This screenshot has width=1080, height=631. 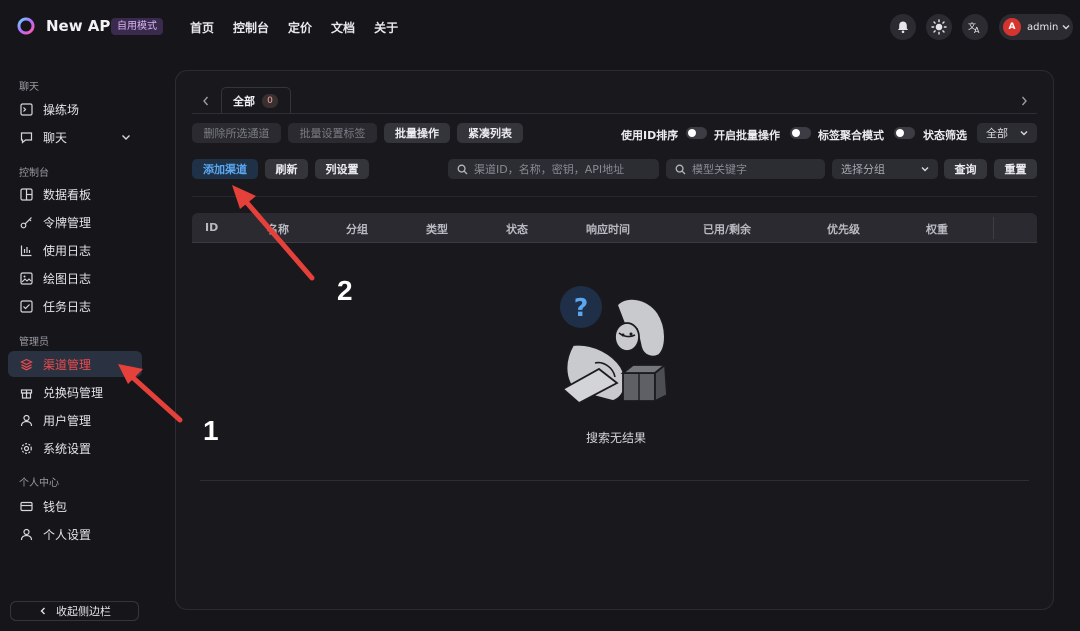 What do you see at coordinates (216, 304) in the screenshot?
I see `annotation-arrows` at bounding box center [216, 304].